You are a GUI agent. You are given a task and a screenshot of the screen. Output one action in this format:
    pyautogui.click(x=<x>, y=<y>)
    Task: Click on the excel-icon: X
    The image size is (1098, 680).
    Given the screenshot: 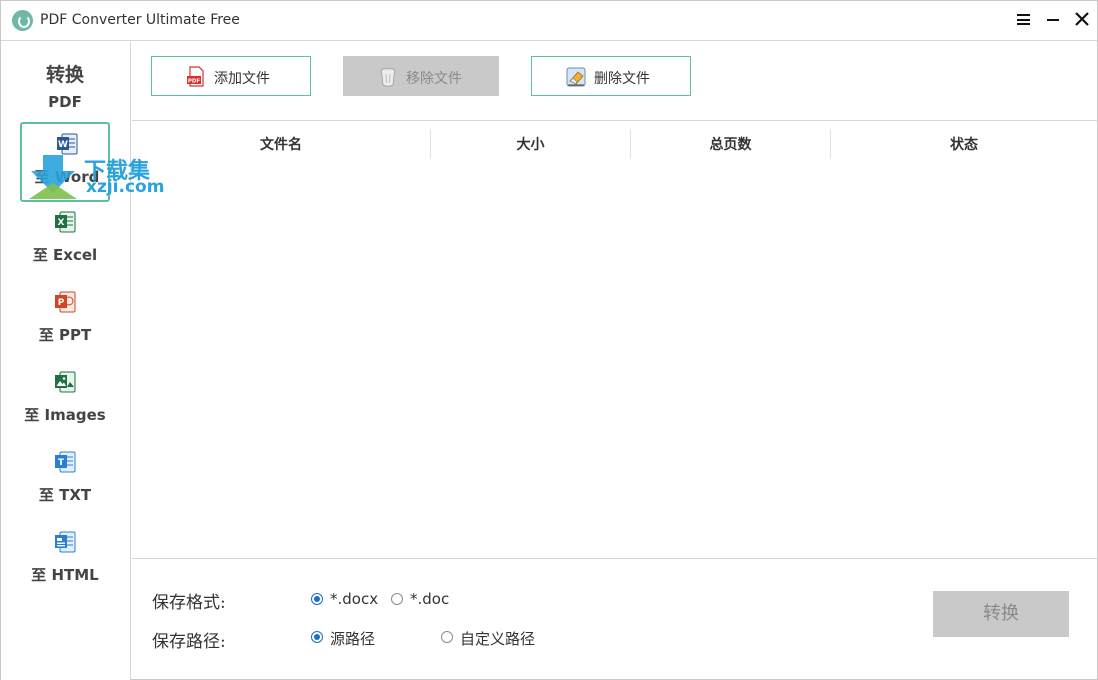 What is the action you would take?
    pyautogui.click(x=65, y=222)
    